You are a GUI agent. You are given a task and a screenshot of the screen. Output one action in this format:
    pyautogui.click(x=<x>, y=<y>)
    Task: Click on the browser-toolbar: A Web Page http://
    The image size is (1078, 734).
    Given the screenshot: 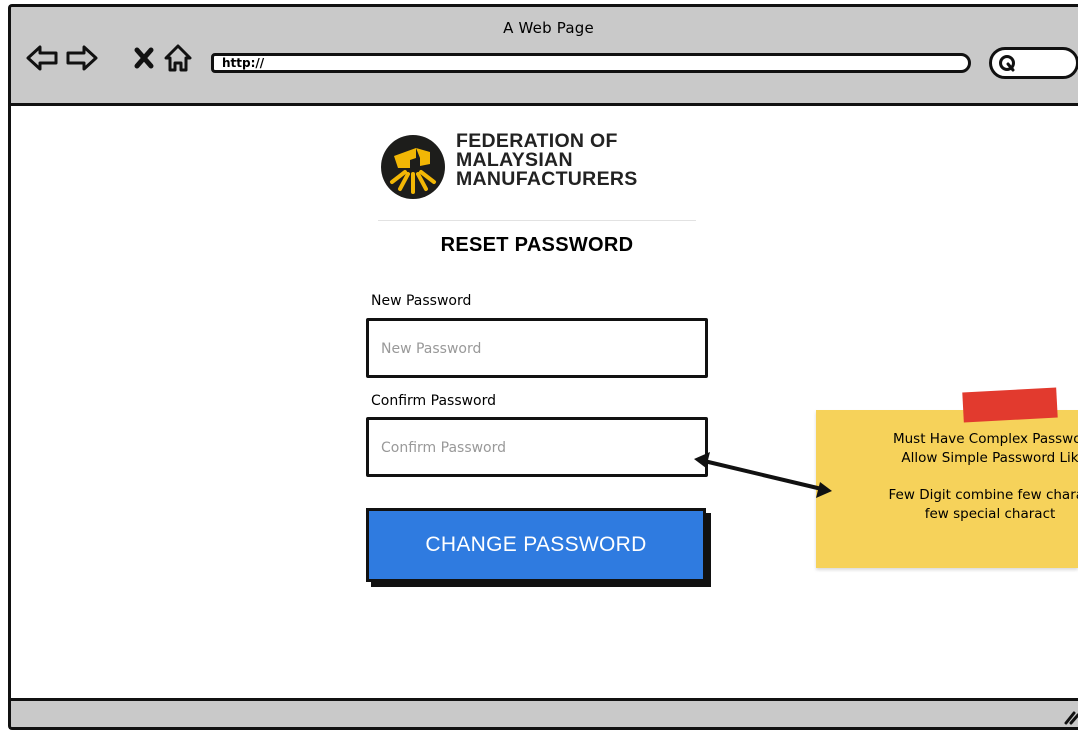 What is the action you would take?
    pyautogui.click(x=544, y=56)
    